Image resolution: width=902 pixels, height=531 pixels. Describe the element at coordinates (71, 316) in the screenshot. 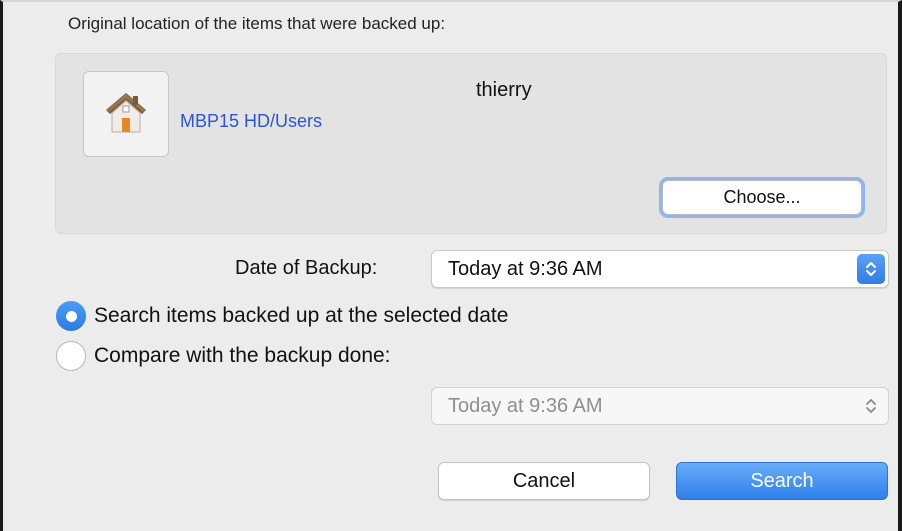

I see `radio-selected` at that location.